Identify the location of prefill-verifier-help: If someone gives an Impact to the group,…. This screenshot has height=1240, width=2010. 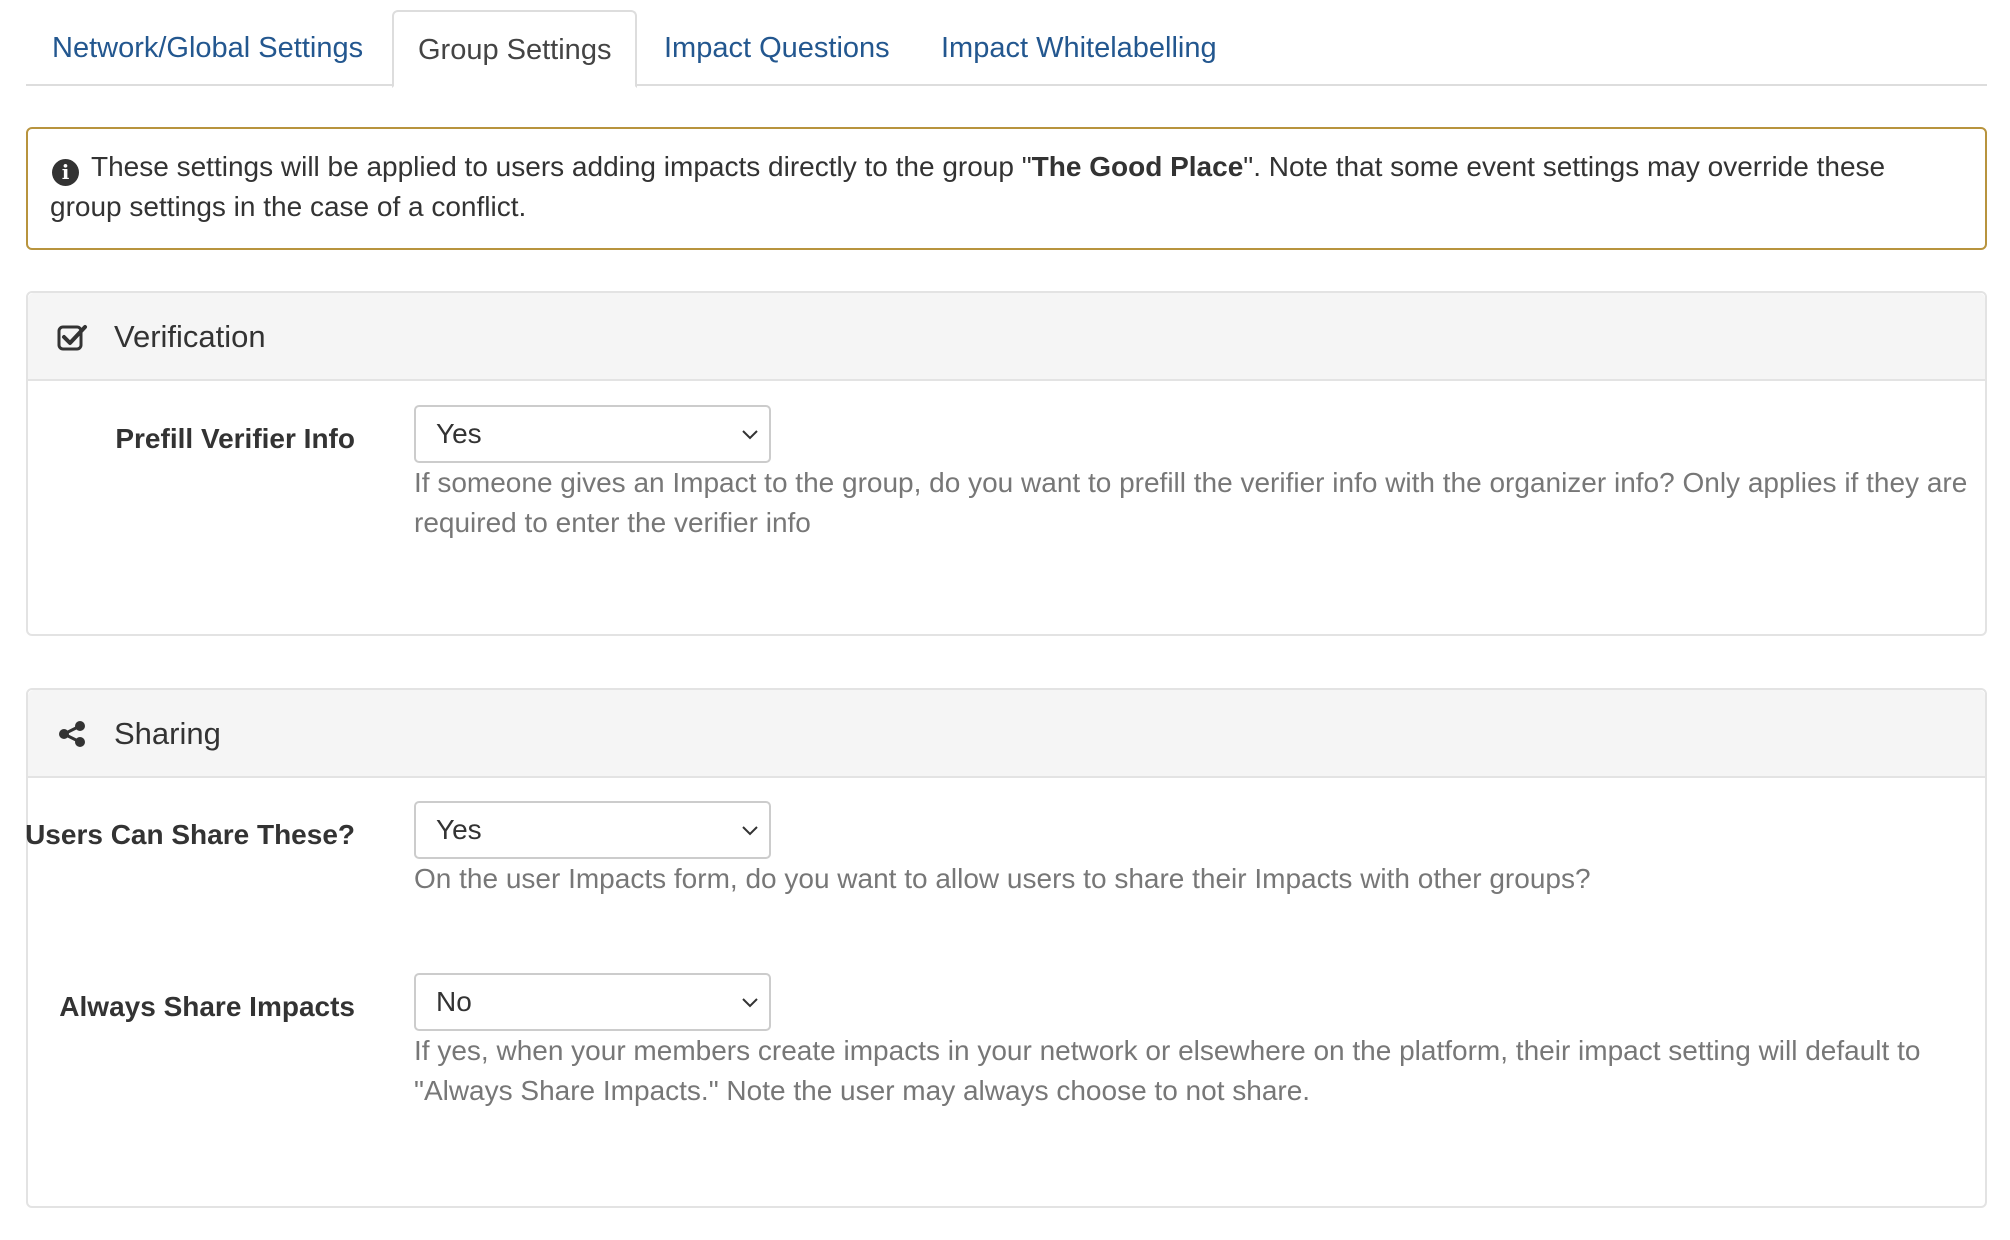
(1191, 502).